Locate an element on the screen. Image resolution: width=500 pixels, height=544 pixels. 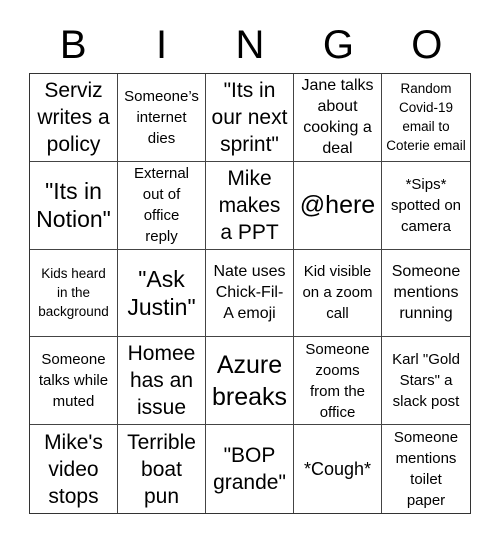
bingo-cell: *Cough* is located at coordinates (338, 469).